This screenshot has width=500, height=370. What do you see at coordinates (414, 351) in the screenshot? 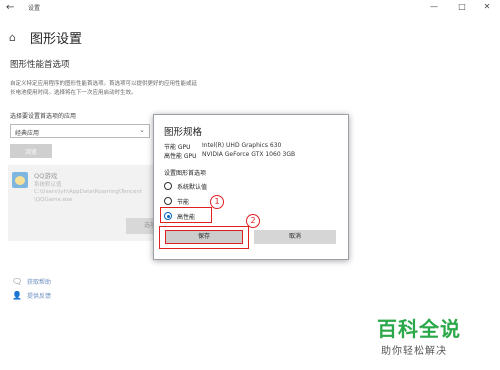
I see `watermark-subtitle: 助你轻松解决` at bounding box center [414, 351].